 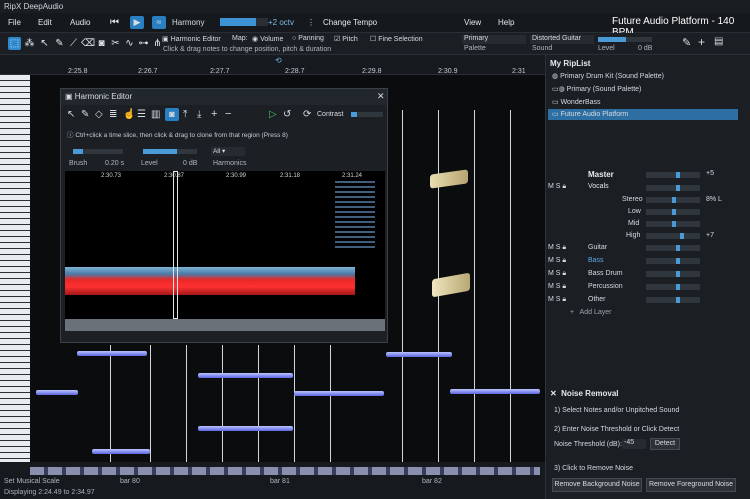 I want to click on pencil-tool-icon: ✎, so click(x=59, y=43).